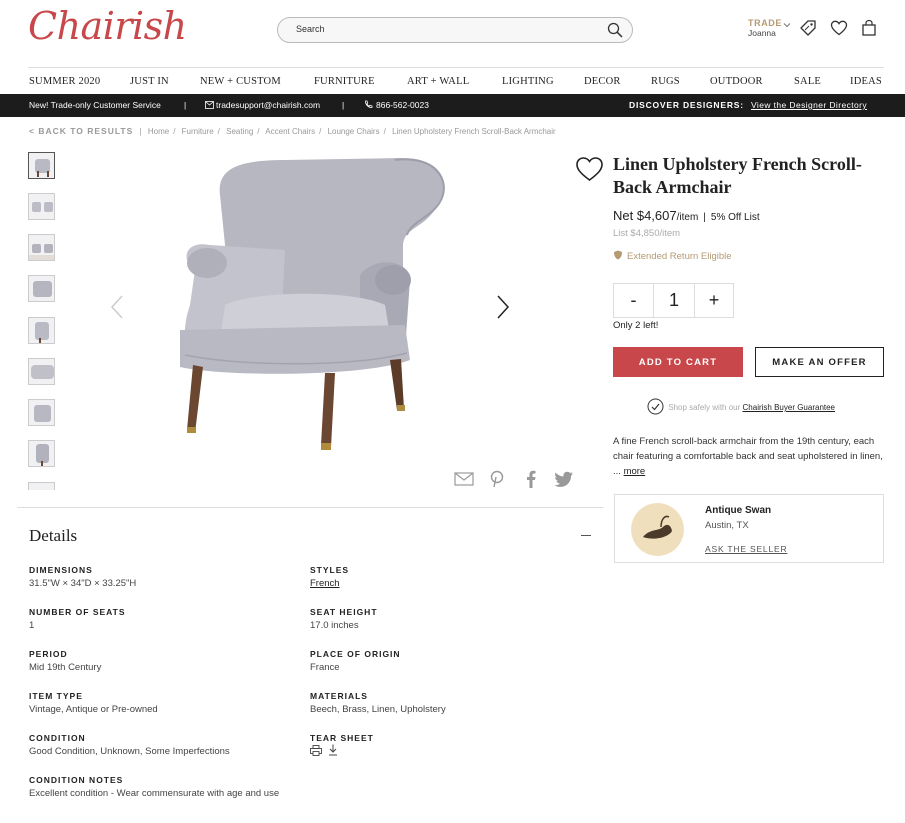 This screenshot has width=905, height=823. What do you see at coordinates (869, 28) in the screenshot?
I see `shopping-bag-icon` at bounding box center [869, 28].